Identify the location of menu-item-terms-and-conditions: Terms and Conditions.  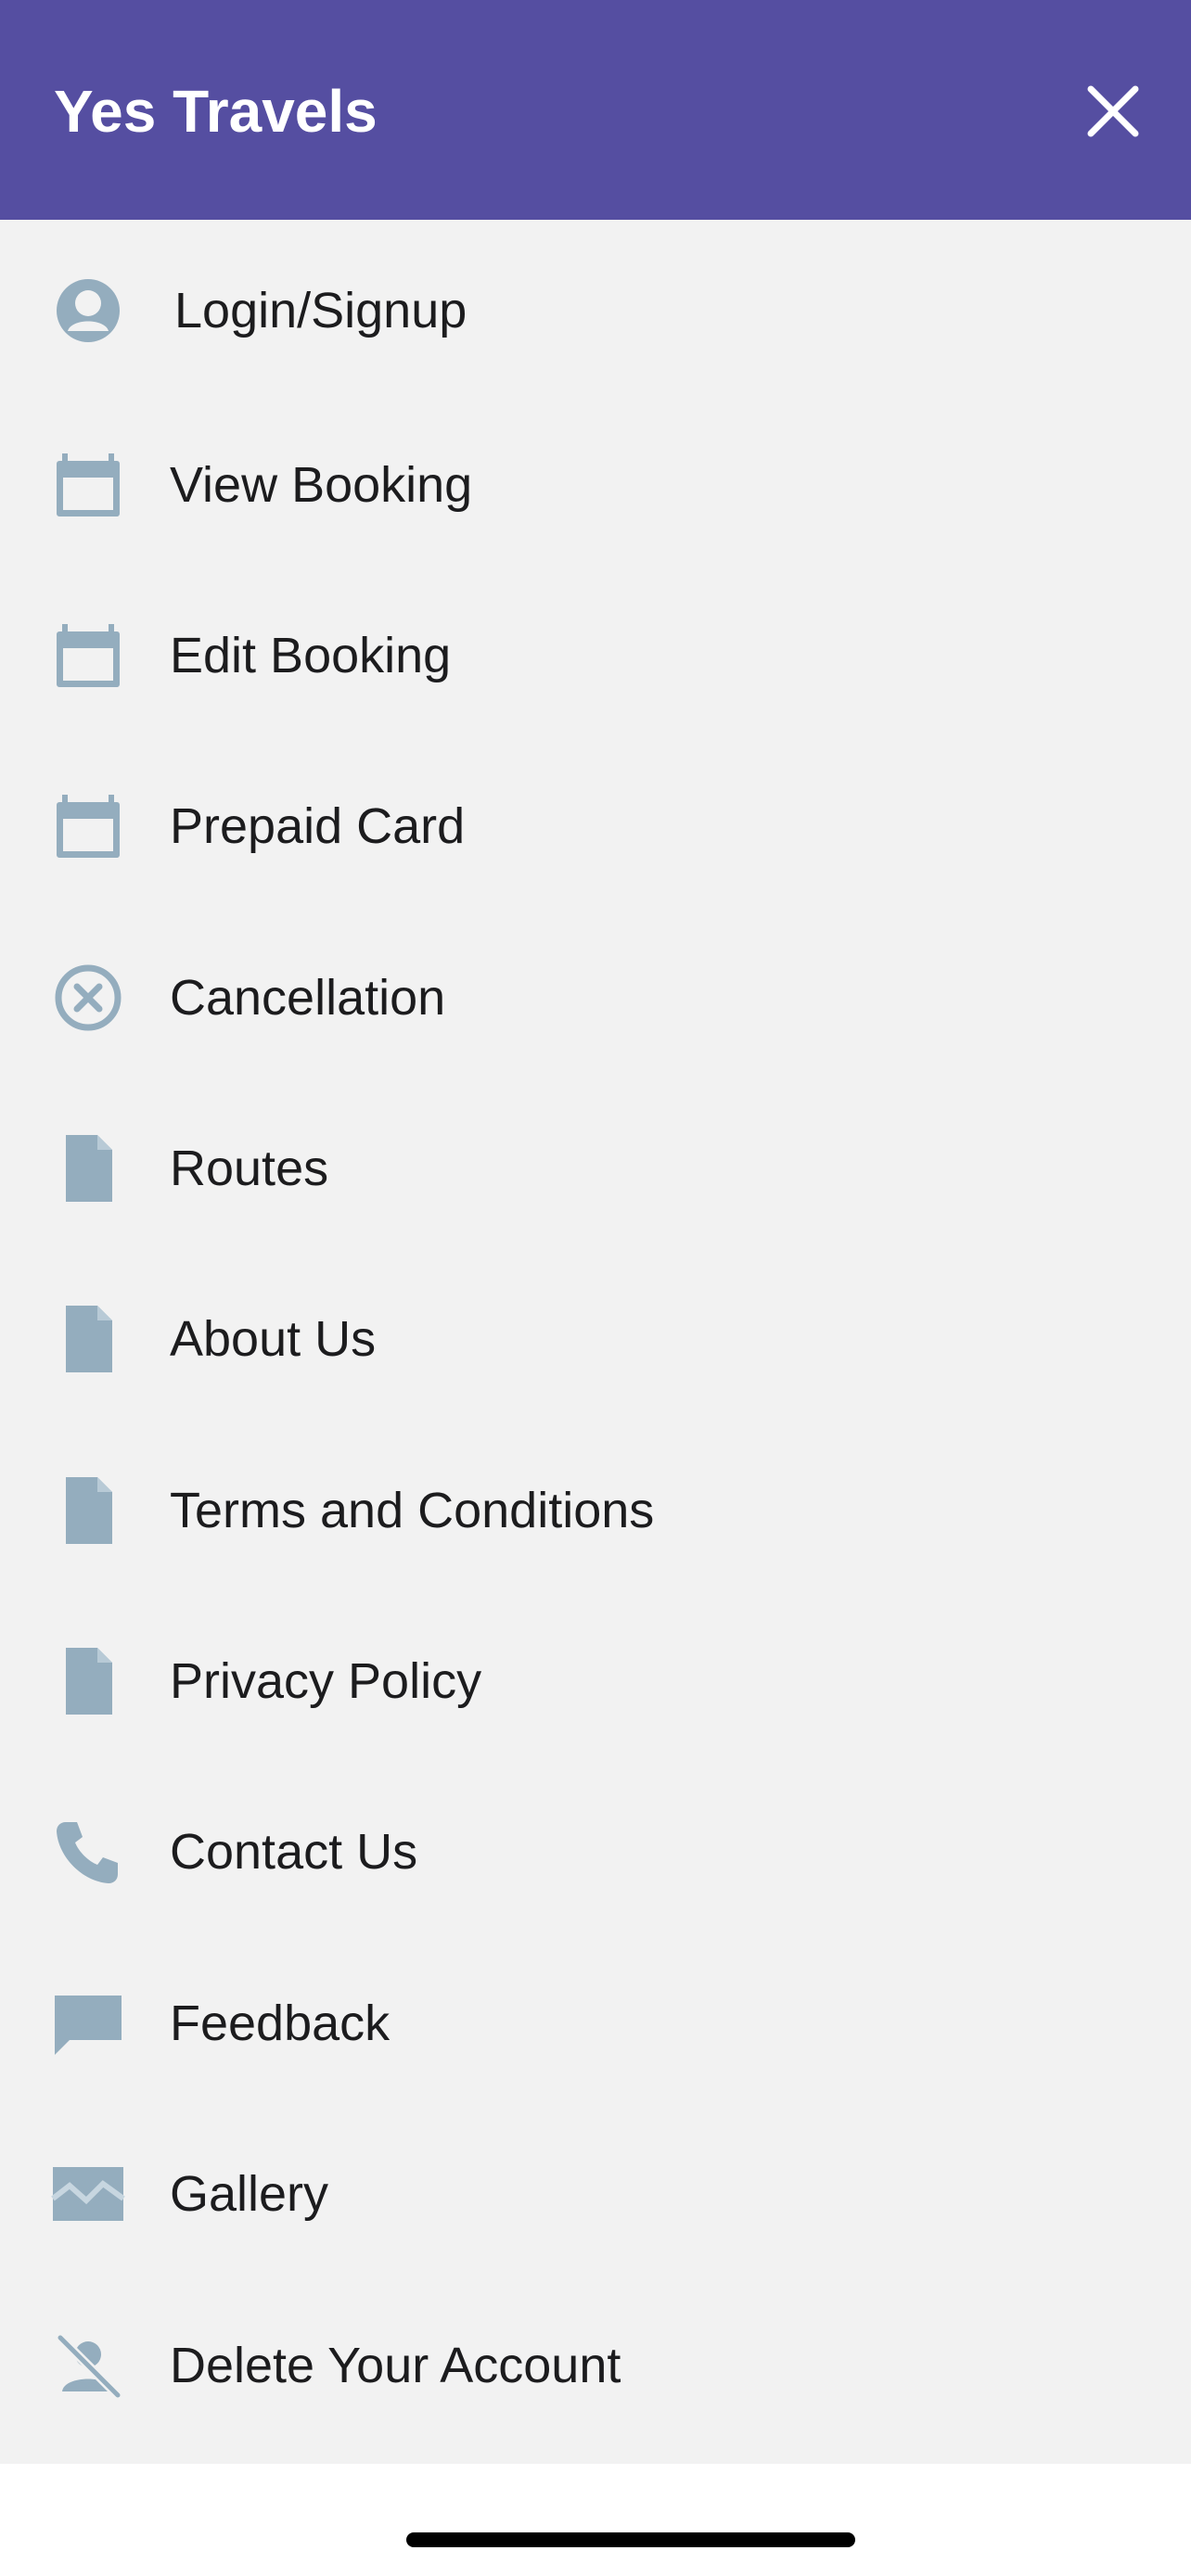
(595, 1511).